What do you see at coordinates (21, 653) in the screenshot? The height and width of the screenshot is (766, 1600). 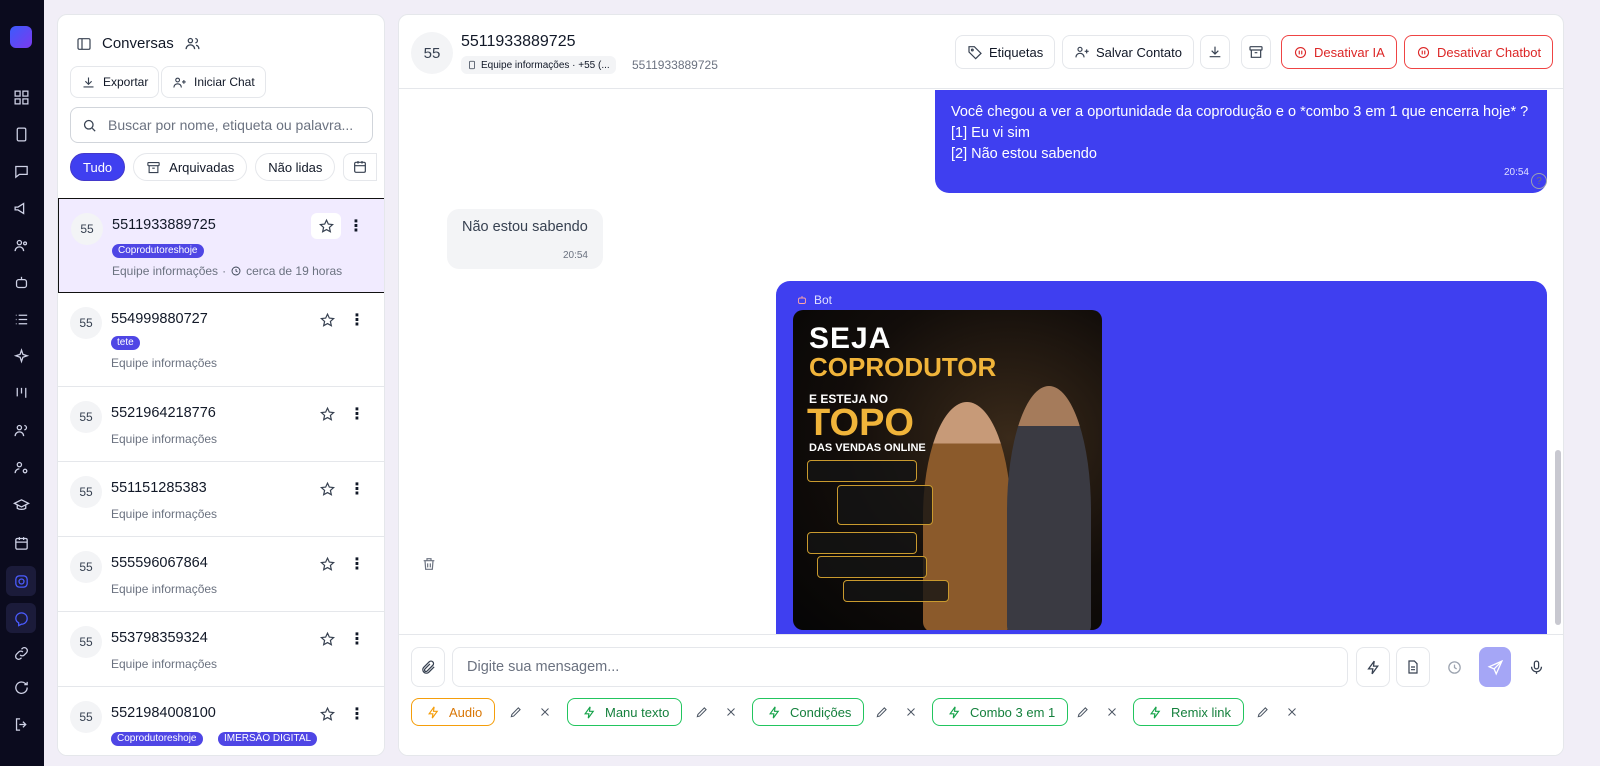 I see `link-icon` at bounding box center [21, 653].